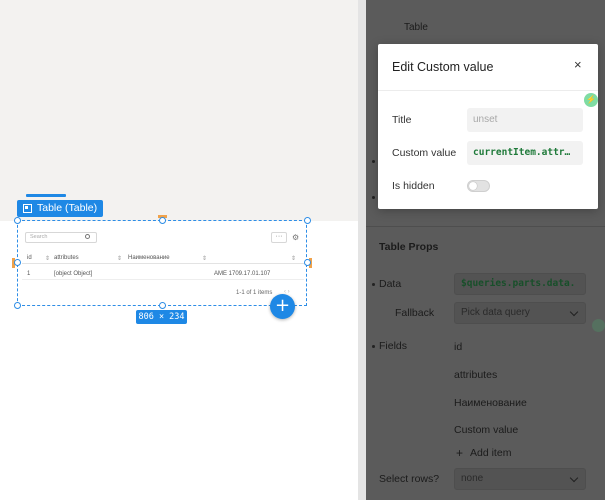 This screenshot has height=500, width=605. What do you see at coordinates (307, 220) in the screenshot?
I see `resize-handle-top-right` at bounding box center [307, 220].